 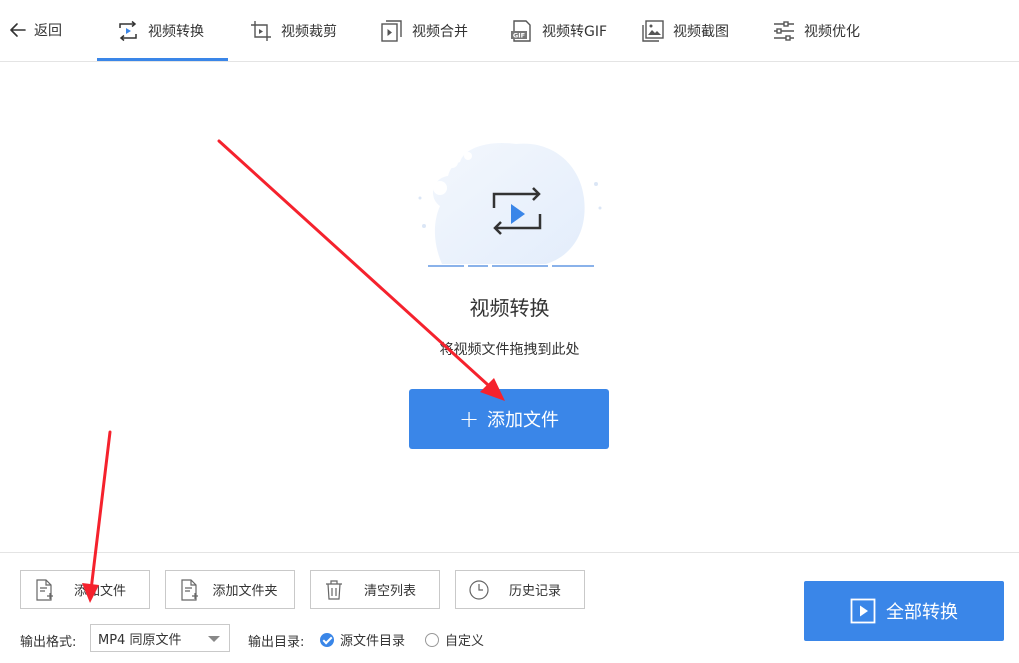 What do you see at coordinates (48, 31) in the screenshot?
I see `back-label: 返回` at bounding box center [48, 31].